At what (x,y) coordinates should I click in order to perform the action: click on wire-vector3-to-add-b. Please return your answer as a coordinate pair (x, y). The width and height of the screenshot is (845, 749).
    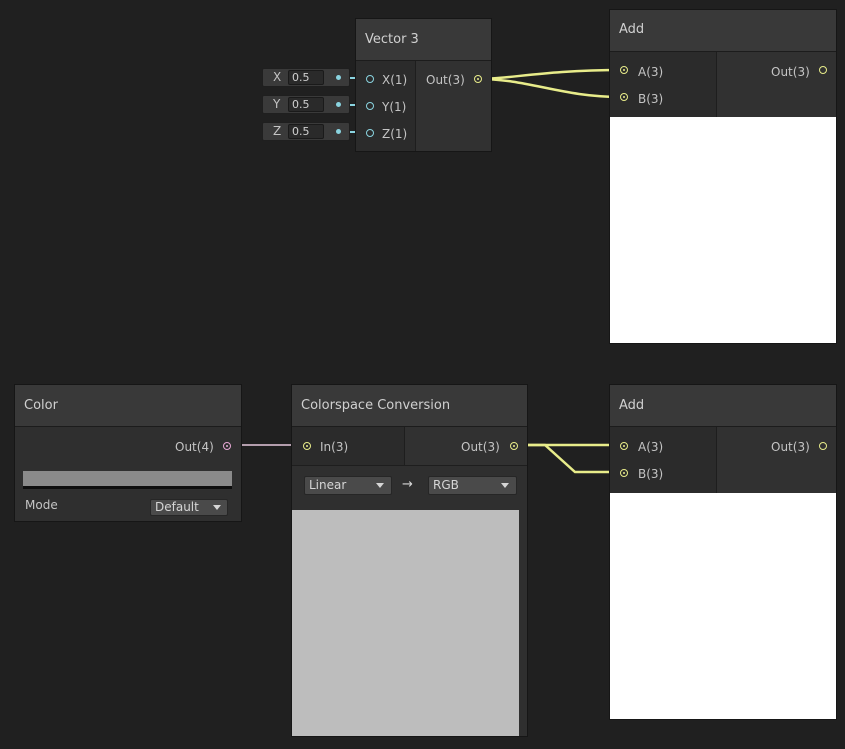
    Looking at the image, I should click on (550, 88).